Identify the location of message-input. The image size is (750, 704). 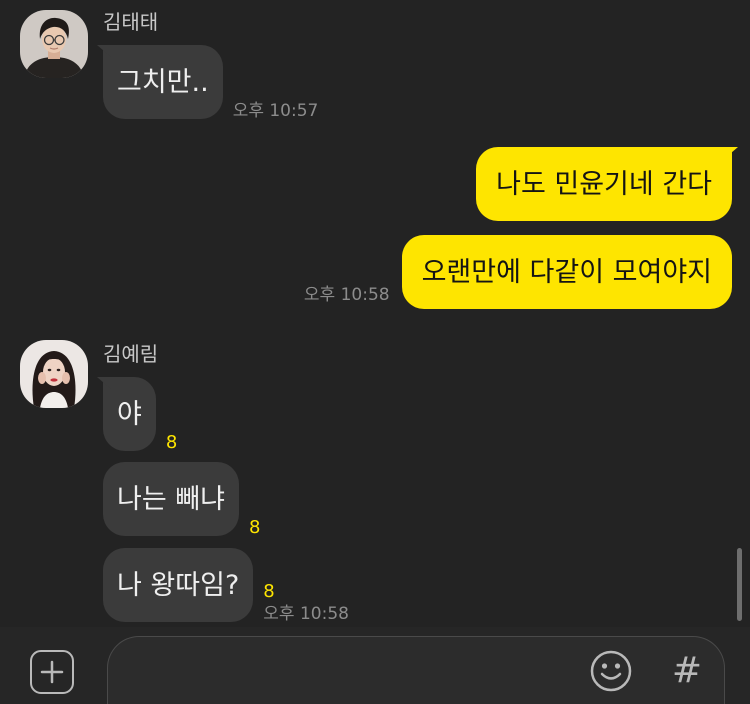
(354, 672).